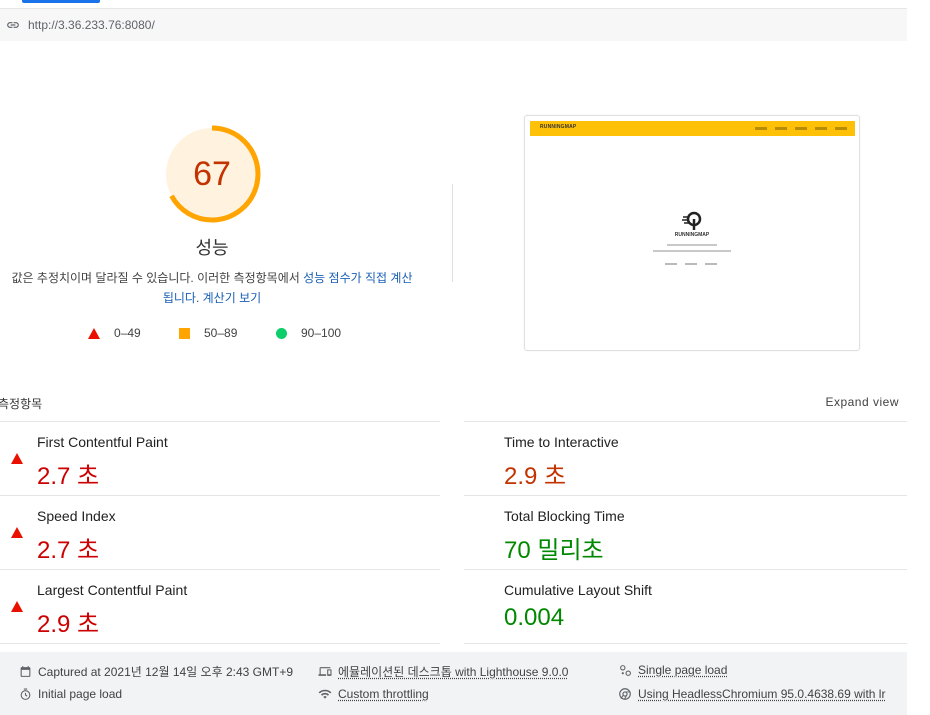 This screenshot has width=930, height=715. Describe the element at coordinates (157, 278) in the screenshot. I see `description-text: 값은 추정치이며 달라질 수 있습니다. 이러한 측정항목에서` at that location.